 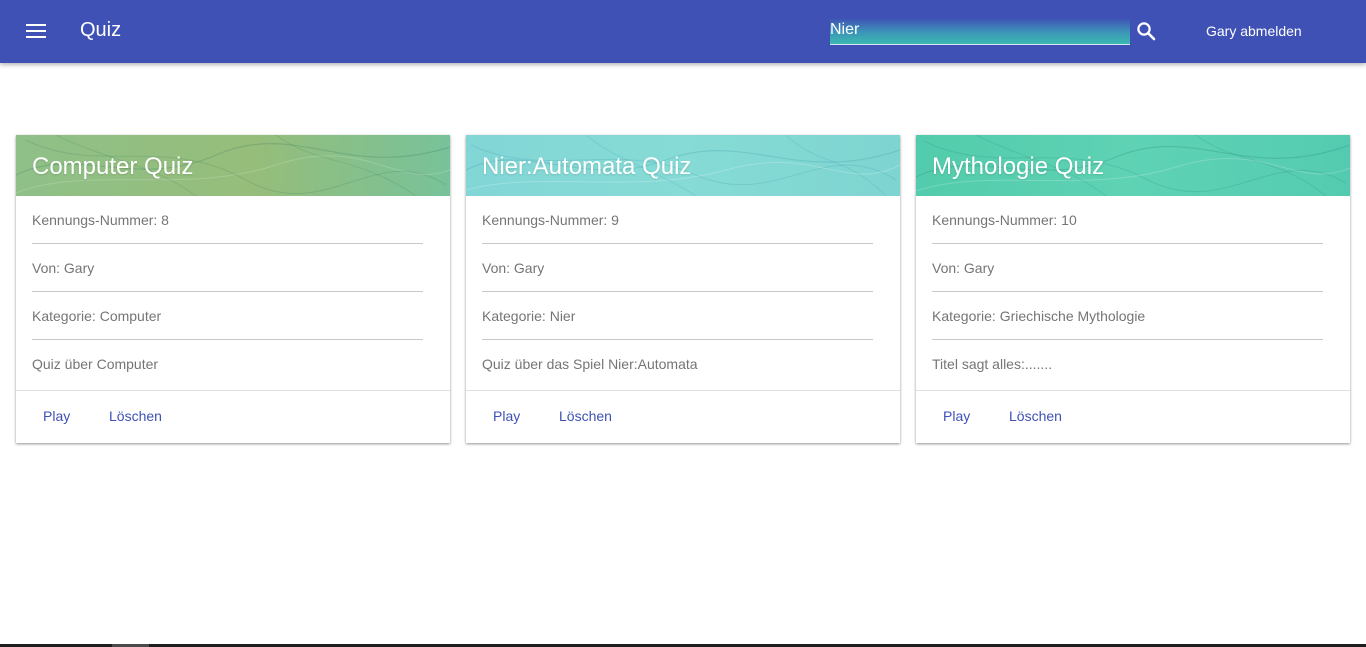 What do you see at coordinates (101, 30) in the screenshot?
I see `app-title: Quiz` at bounding box center [101, 30].